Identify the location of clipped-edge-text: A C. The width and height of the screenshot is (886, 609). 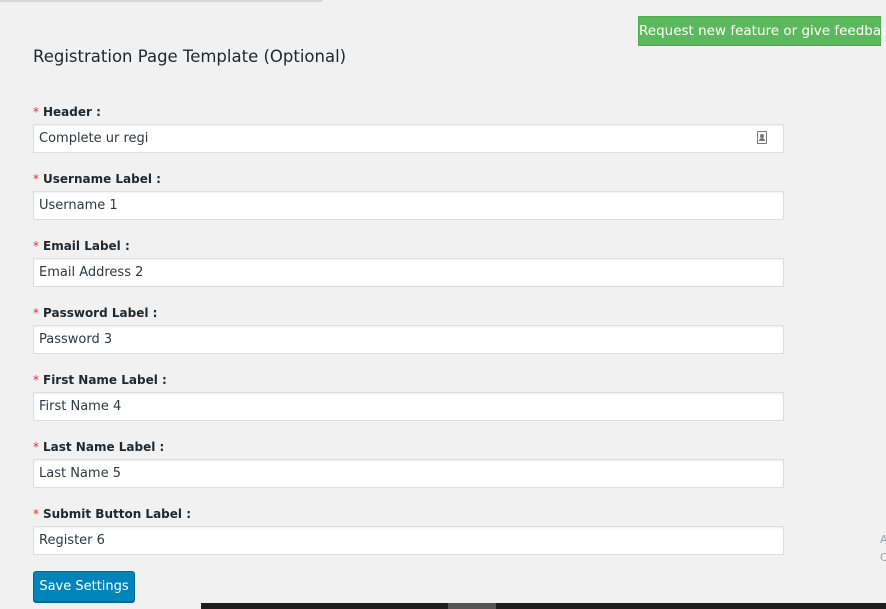
(883, 549).